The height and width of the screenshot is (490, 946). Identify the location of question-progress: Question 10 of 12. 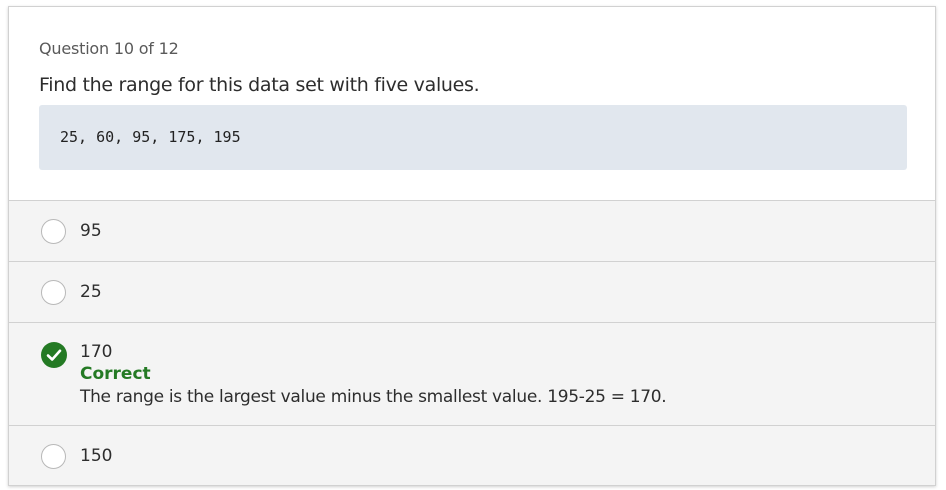
(109, 48).